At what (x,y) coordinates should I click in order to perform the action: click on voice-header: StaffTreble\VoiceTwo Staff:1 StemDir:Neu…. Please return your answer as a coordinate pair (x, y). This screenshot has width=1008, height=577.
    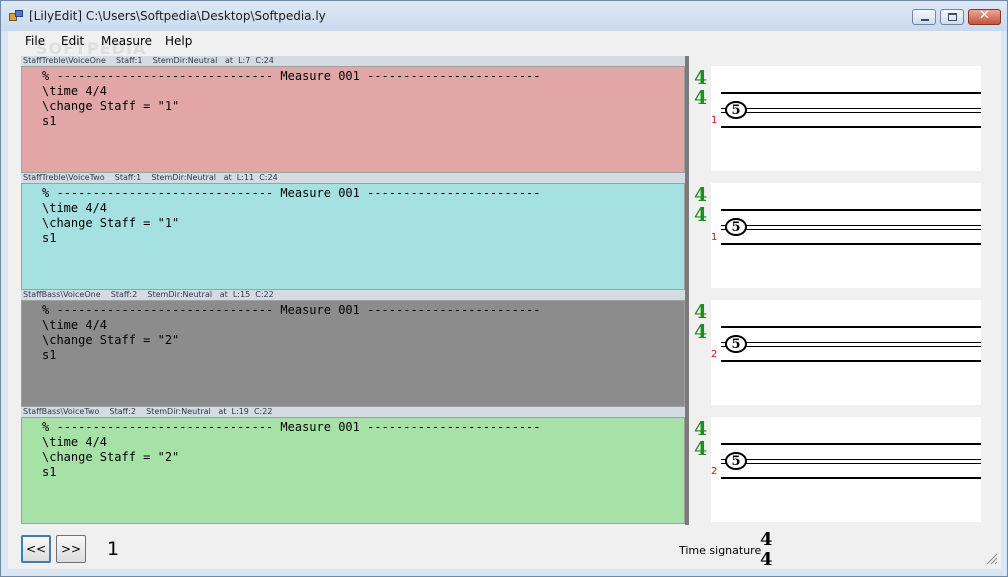
    Looking at the image, I should click on (353, 178).